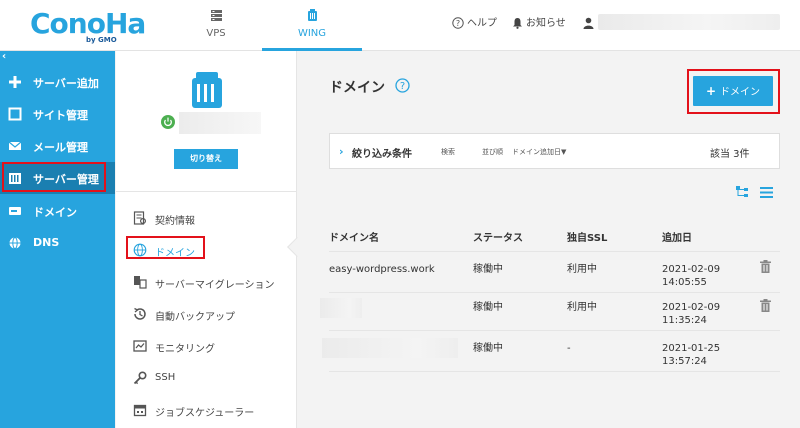 This screenshot has width=800, height=428. I want to click on mail-icon, so click(15, 145).